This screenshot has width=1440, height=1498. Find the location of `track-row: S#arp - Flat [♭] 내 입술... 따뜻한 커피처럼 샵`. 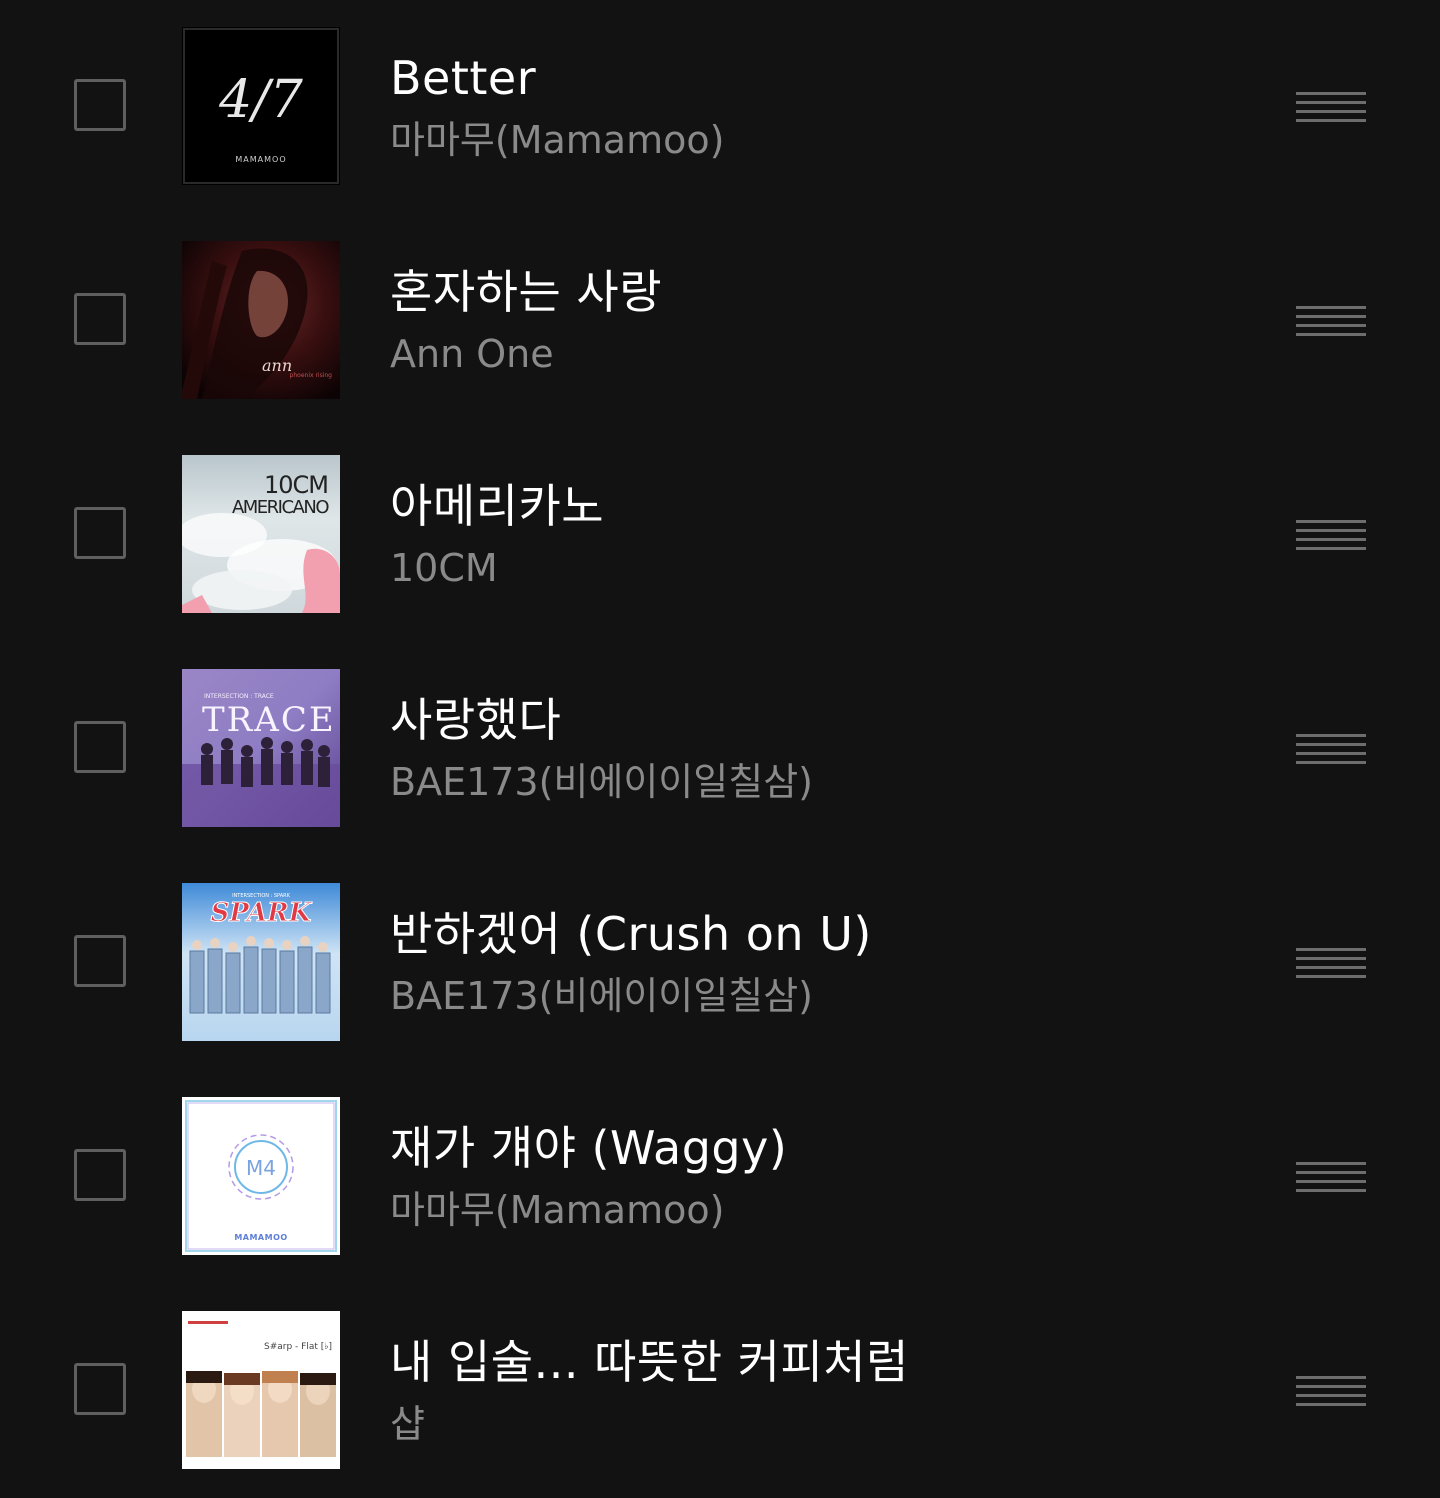

track-row: S#arp - Flat [♭] 내 입술... 따뜻한 커피처럼 샵 is located at coordinates (720, 1391).